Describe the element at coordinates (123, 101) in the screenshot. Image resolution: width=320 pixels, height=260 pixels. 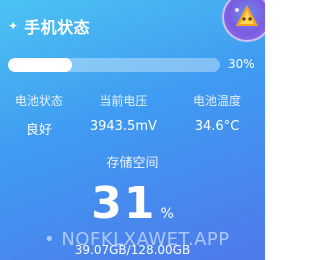
I see `stat-label: 当前电压` at that location.